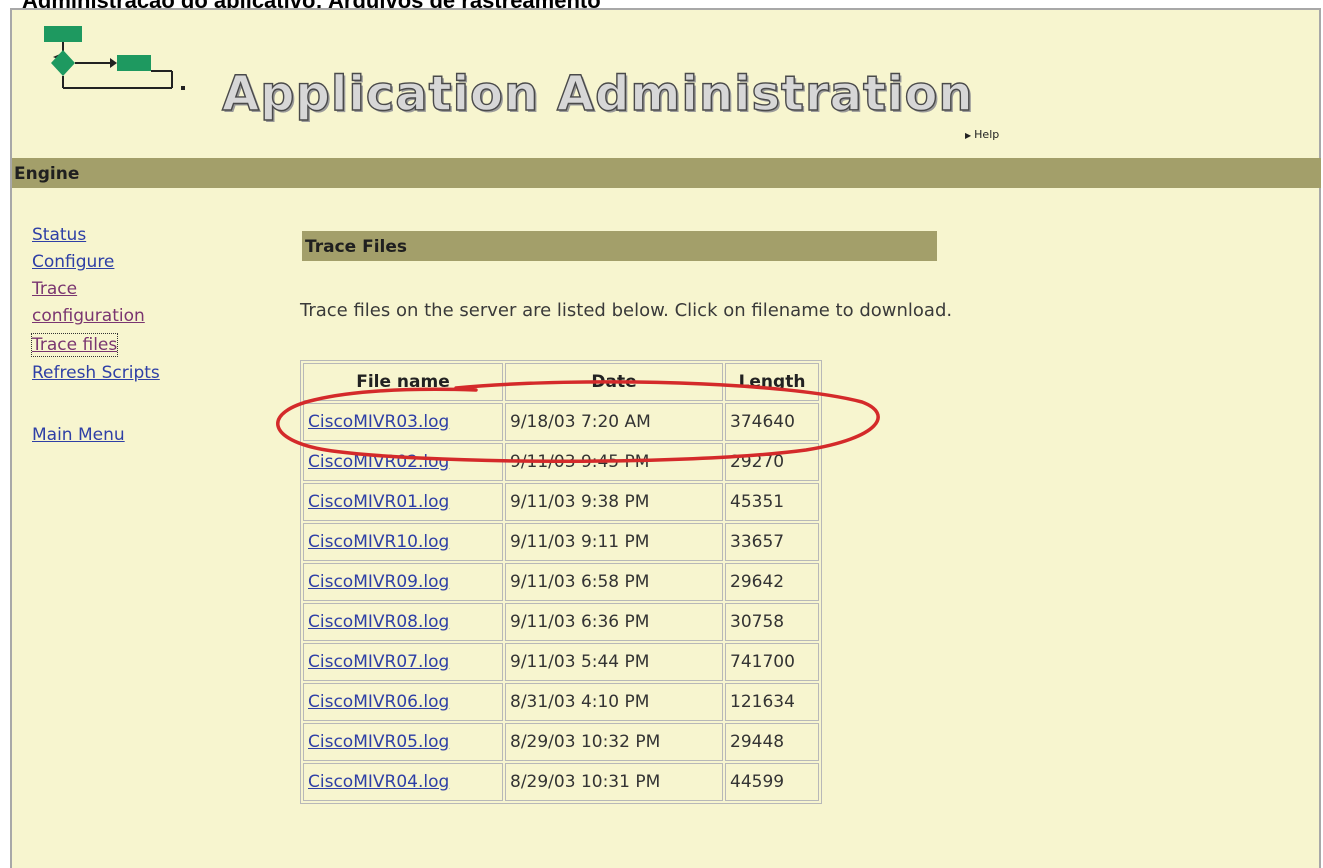  I want to click on sidebar-item-refresh-scripts: Refresh Scripts, so click(132, 373).